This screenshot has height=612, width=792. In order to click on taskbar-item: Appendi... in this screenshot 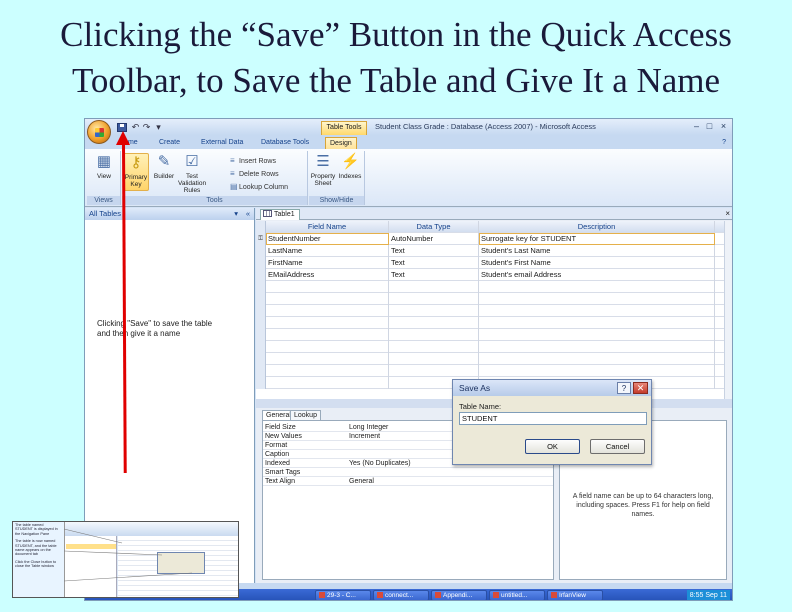, I will do `click(459, 595)`.